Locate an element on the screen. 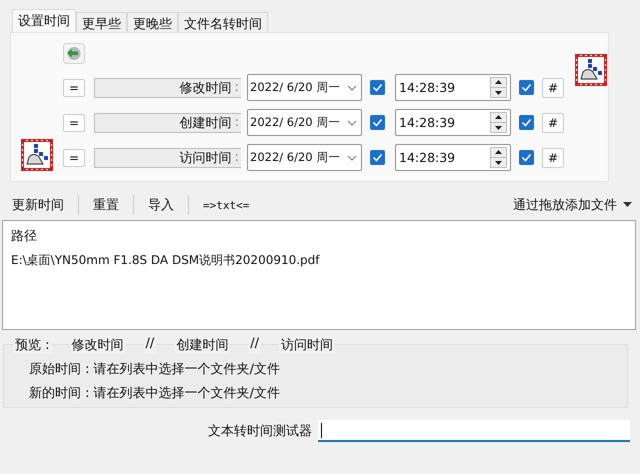 The image size is (640, 474). legend-text: 创建时间 is located at coordinates (202, 345).